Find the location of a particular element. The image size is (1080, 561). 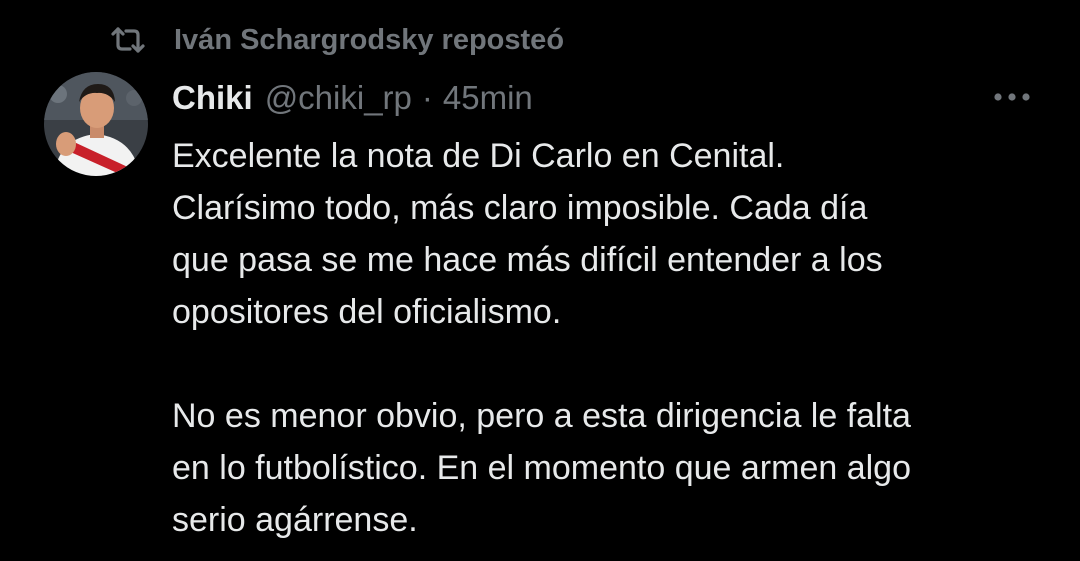

user-handle: @chiki_rp is located at coordinates (338, 98).